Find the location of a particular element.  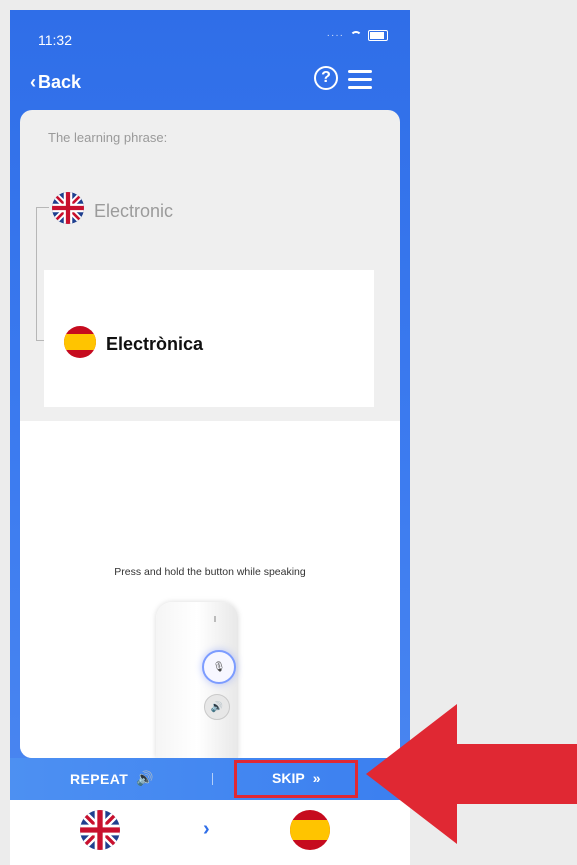

skip-label: SKIP is located at coordinates (288, 778).